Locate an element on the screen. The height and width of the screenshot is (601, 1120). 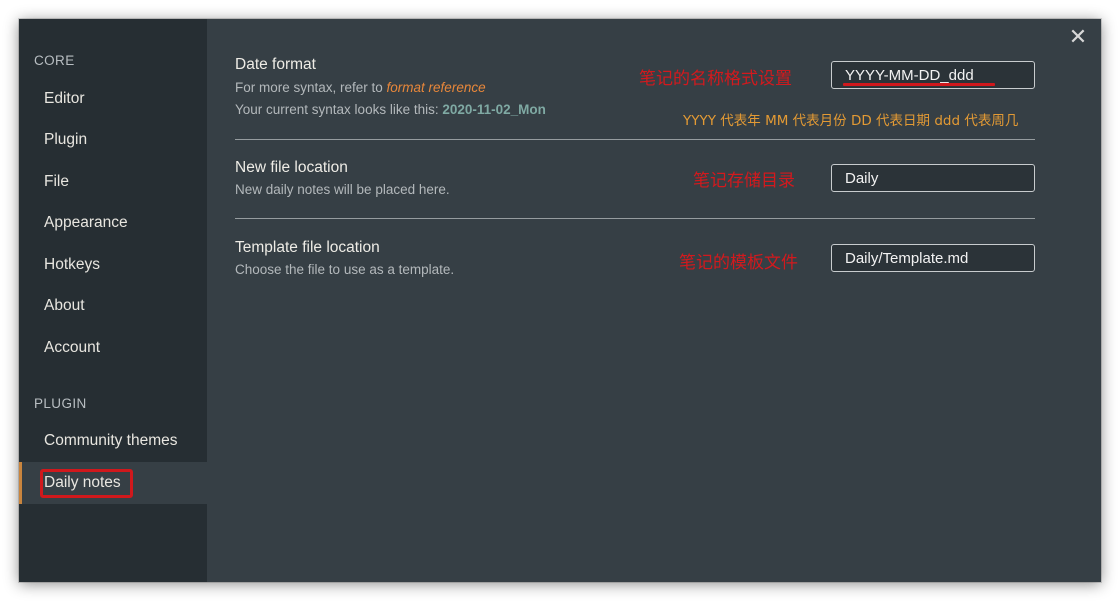
sidebar-item-file: File is located at coordinates (113, 182).